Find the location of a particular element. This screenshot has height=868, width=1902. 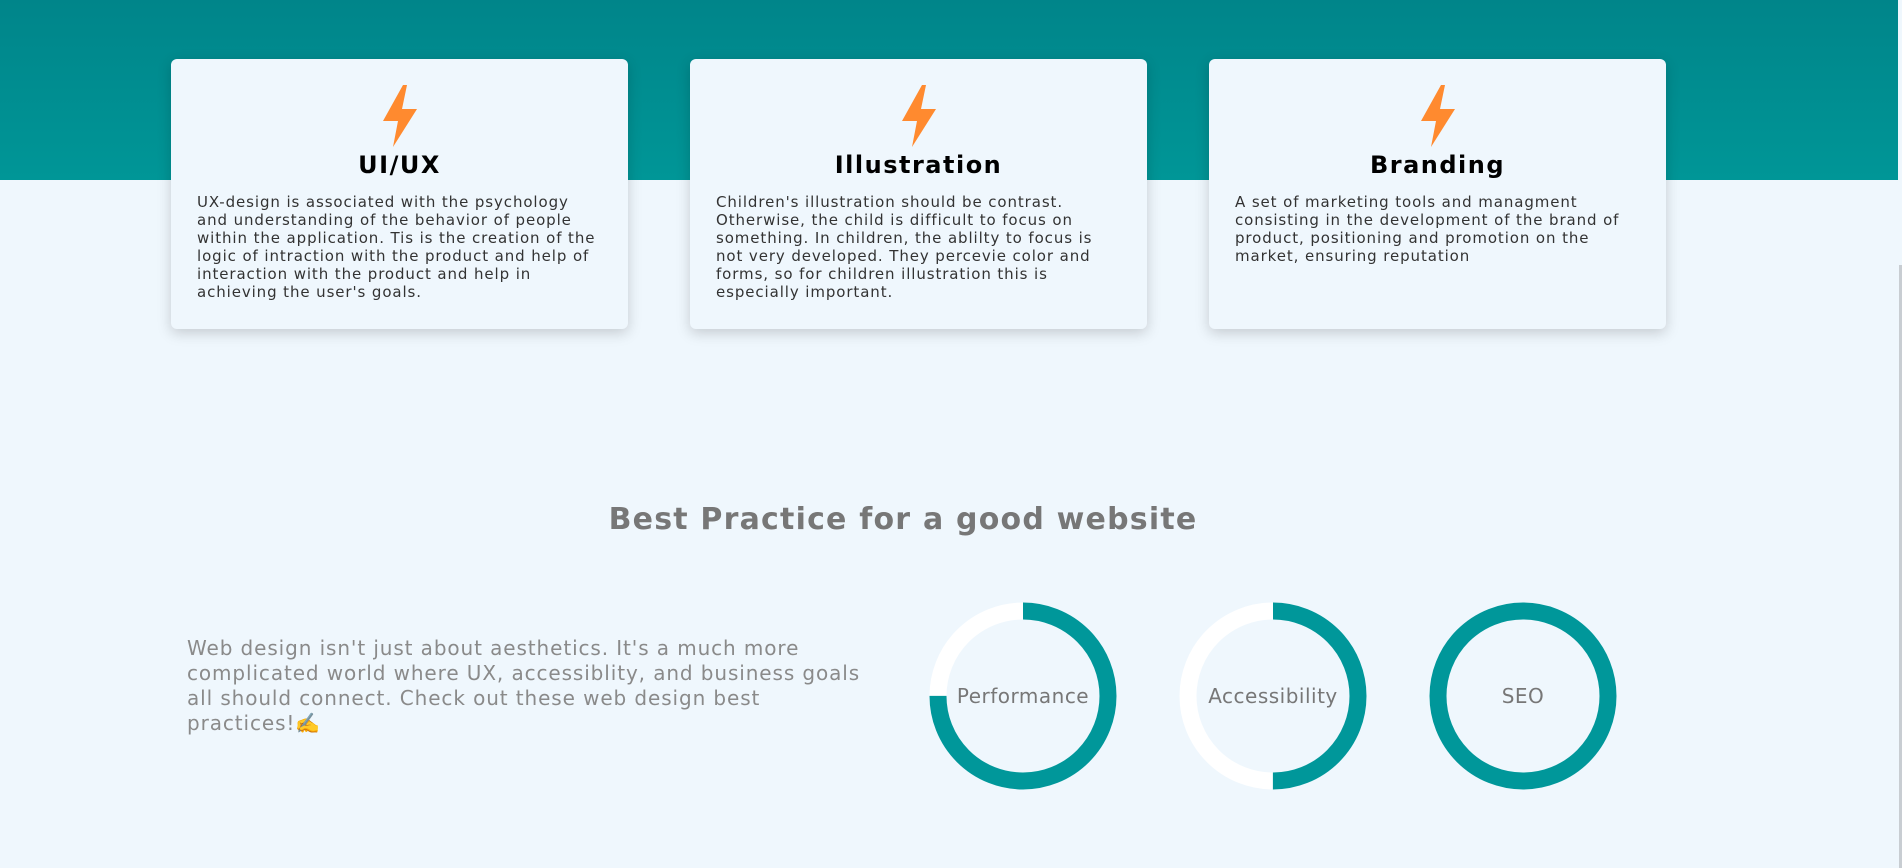

metrics-rings: Performance Accessibility SEO is located at coordinates (1273, 696).